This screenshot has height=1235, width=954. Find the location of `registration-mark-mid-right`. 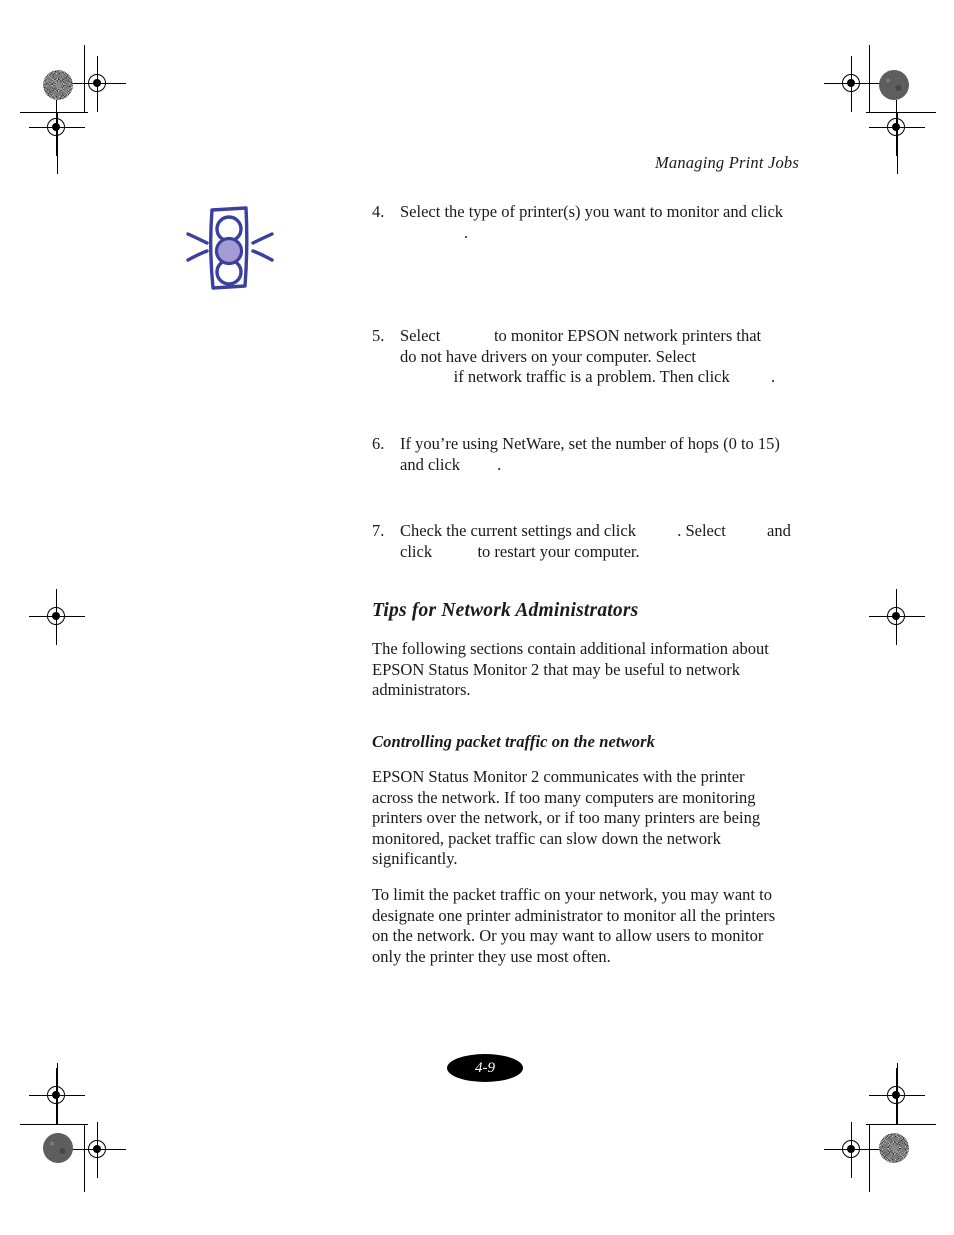

registration-mark-mid-right is located at coordinates (897, 617).